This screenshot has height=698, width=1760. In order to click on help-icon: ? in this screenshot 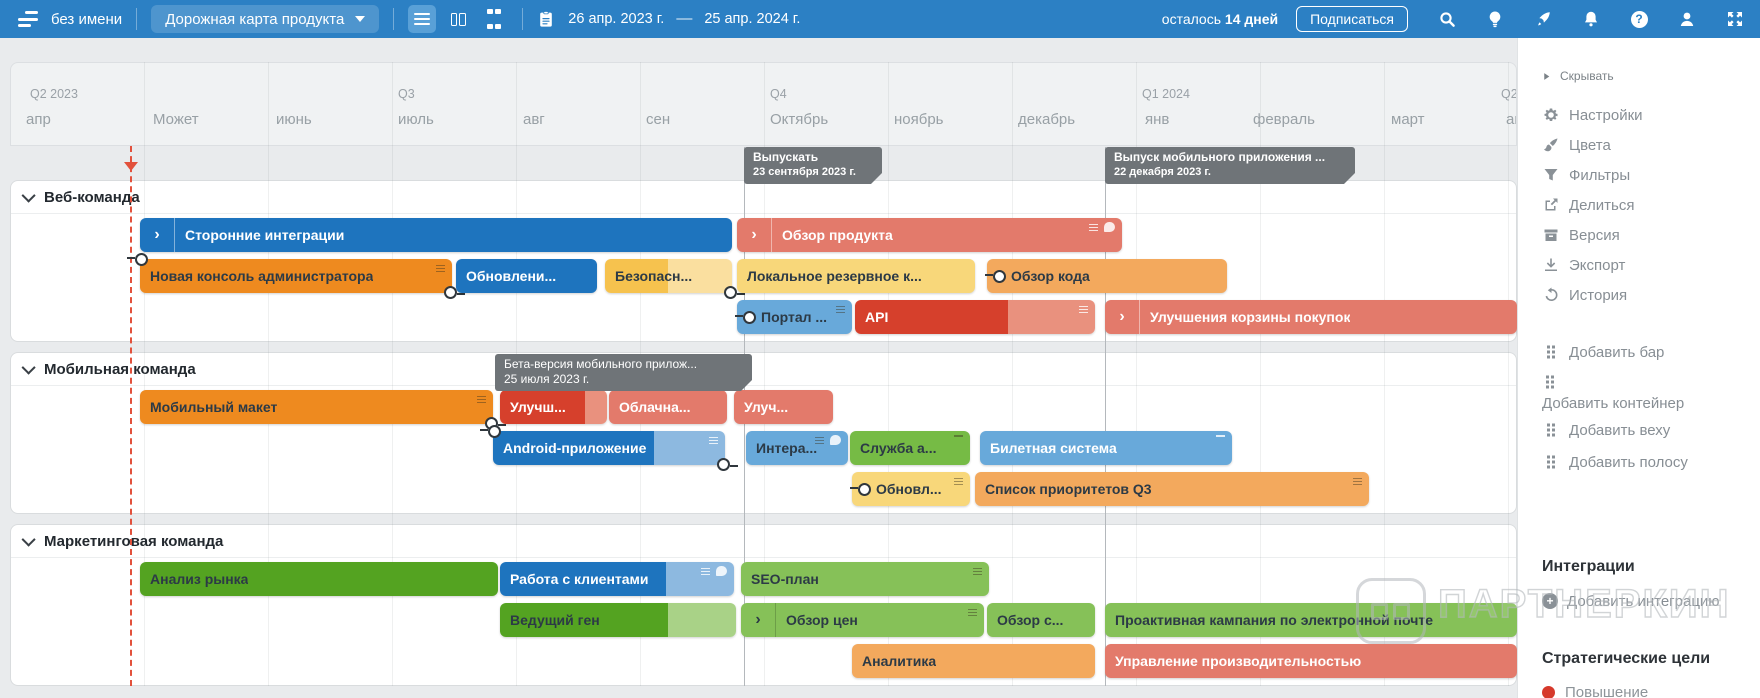, I will do `click(1639, 19)`.